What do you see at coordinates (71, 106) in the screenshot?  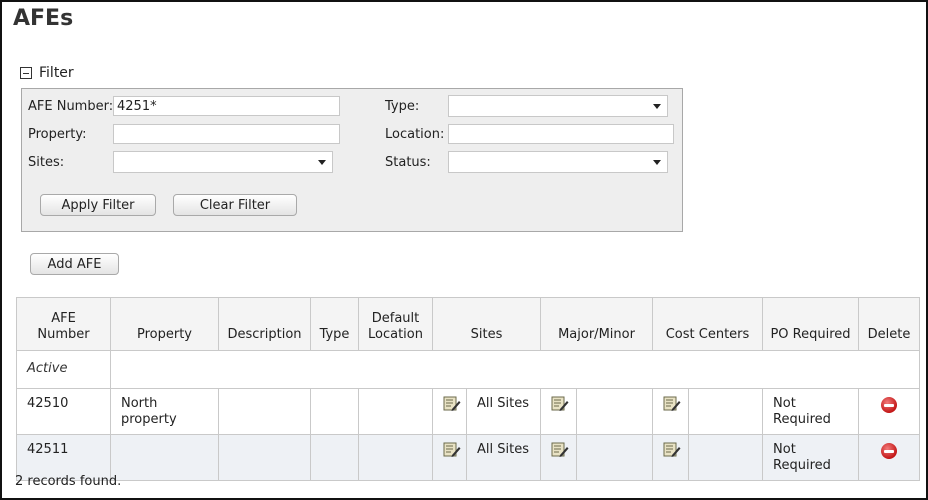 I see `afe-number-label: AFE Number:` at bounding box center [71, 106].